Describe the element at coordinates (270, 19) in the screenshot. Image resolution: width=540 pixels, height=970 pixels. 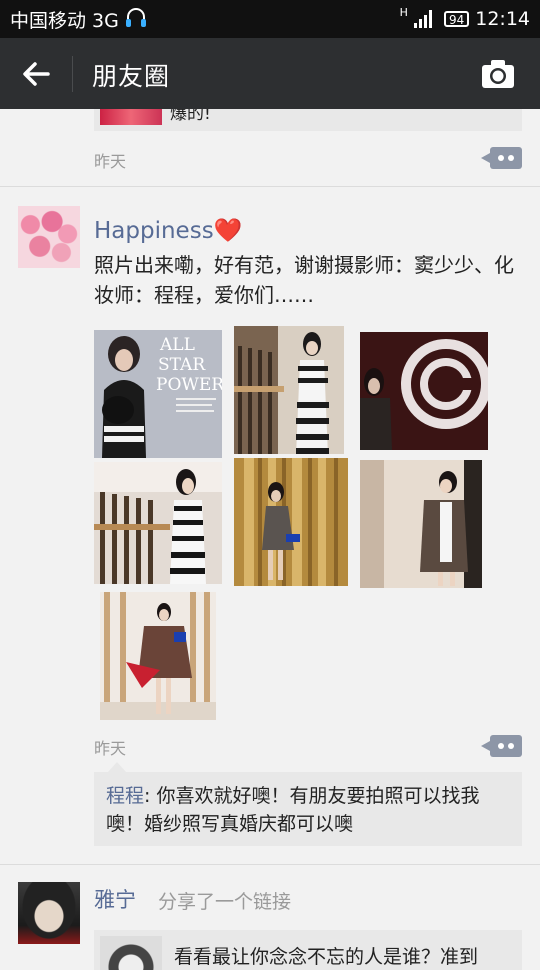
I see `status-bar: 中国移动 3G H 94 12:14` at that location.